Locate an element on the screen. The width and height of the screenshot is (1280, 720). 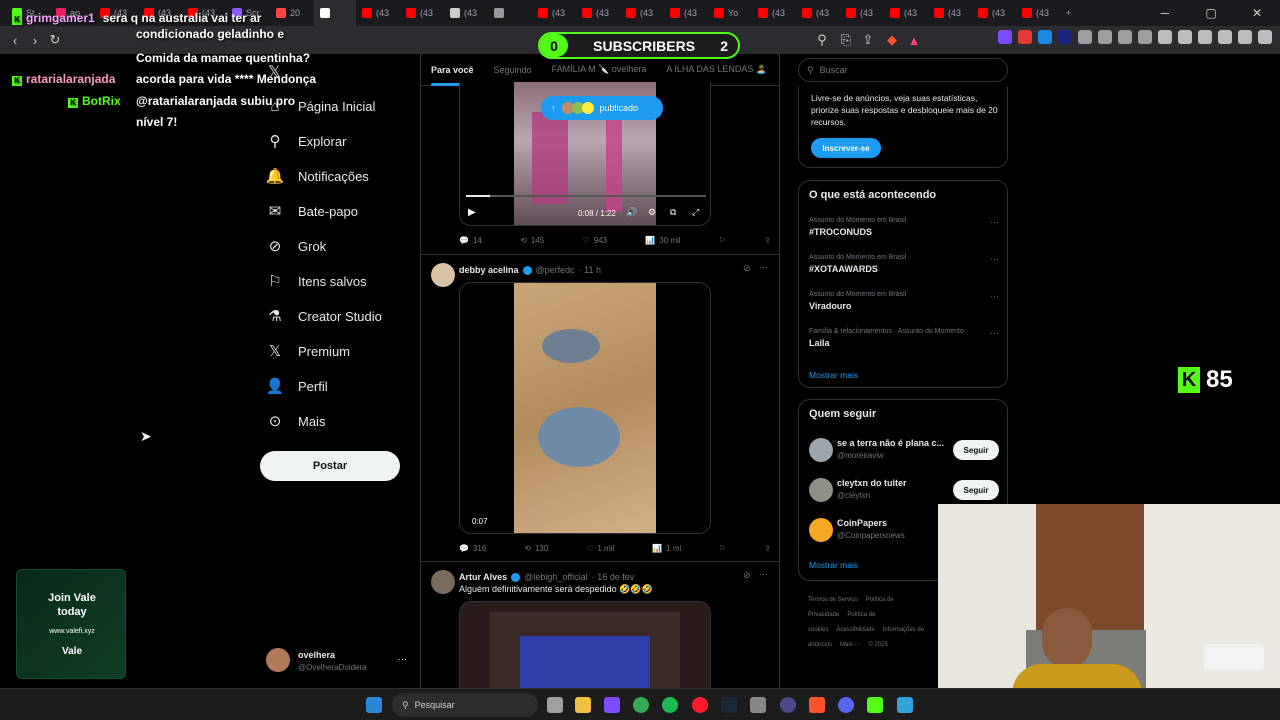
forward-icon: › is located at coordinates (35, 40).